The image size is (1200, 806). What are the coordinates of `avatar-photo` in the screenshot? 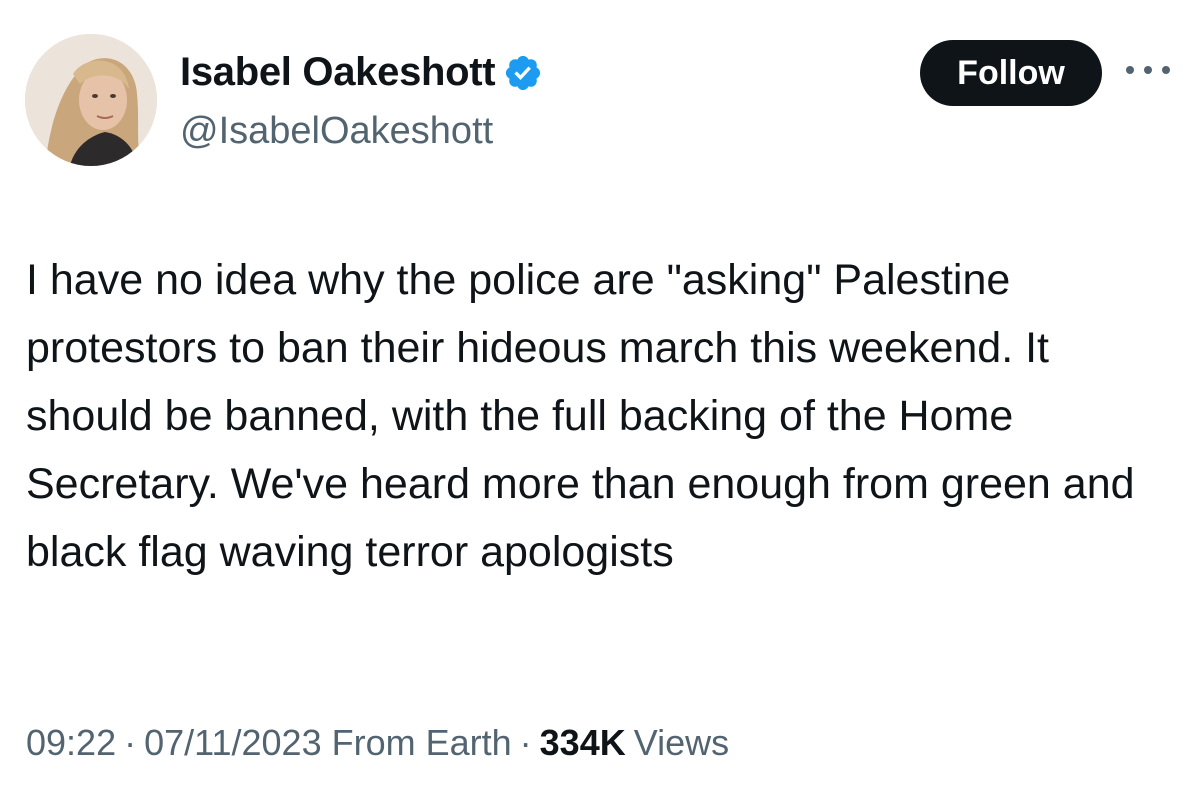 It's located at (91, 100).